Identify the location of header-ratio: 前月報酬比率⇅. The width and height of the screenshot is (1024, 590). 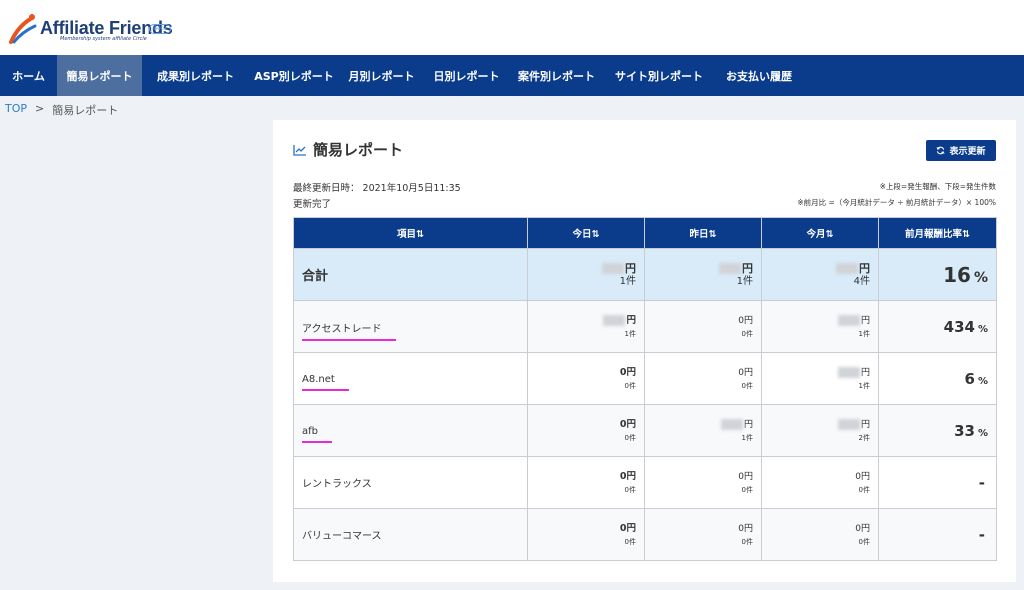
(937, 233).